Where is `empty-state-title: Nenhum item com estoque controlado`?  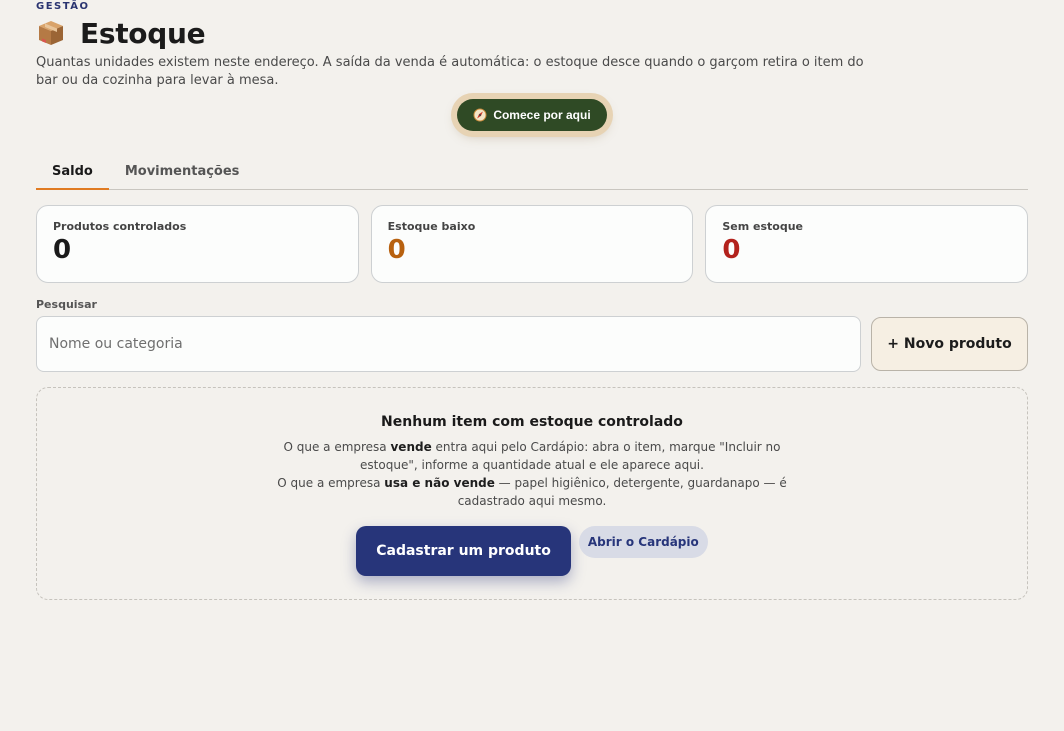
empty-state-title: Nenhum item com estoque controlado is located at coordinates (532, 422).